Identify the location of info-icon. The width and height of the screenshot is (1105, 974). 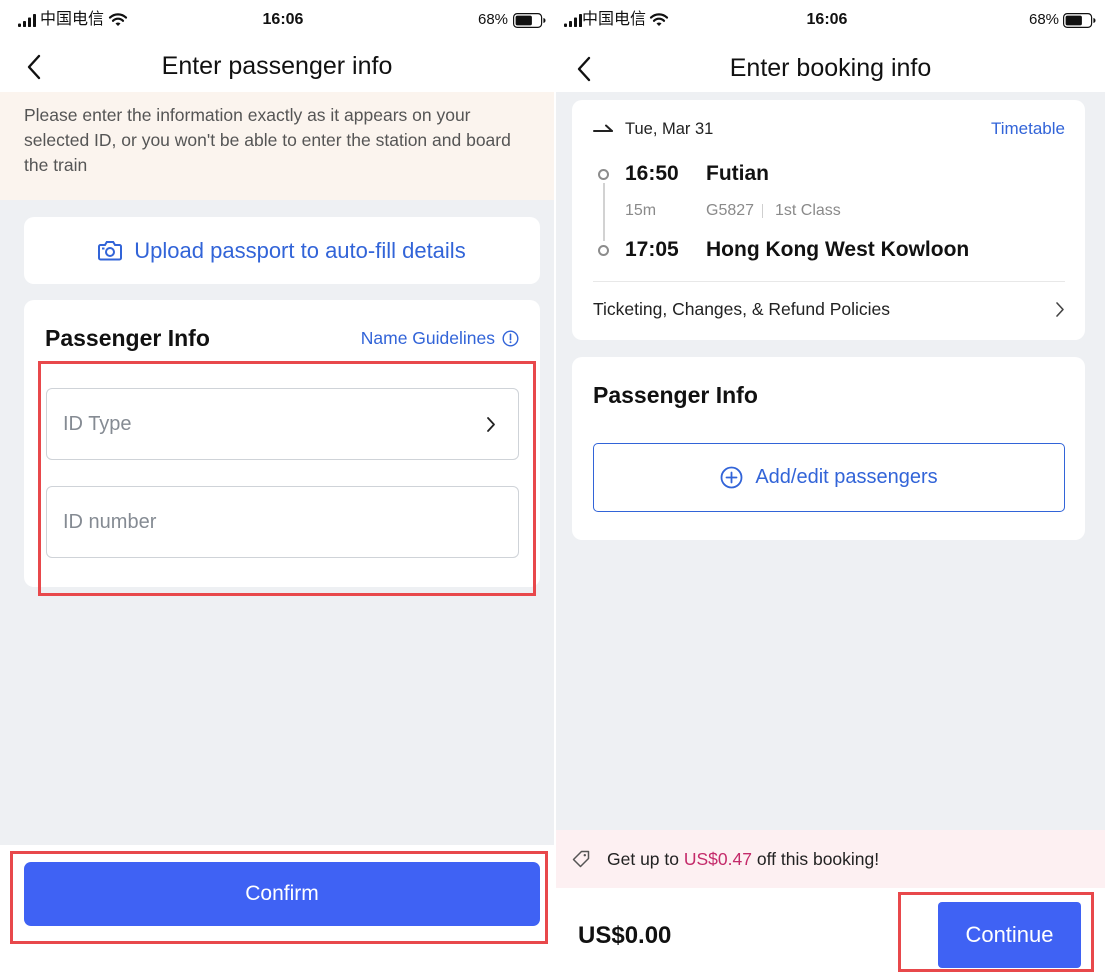
(510, 338).